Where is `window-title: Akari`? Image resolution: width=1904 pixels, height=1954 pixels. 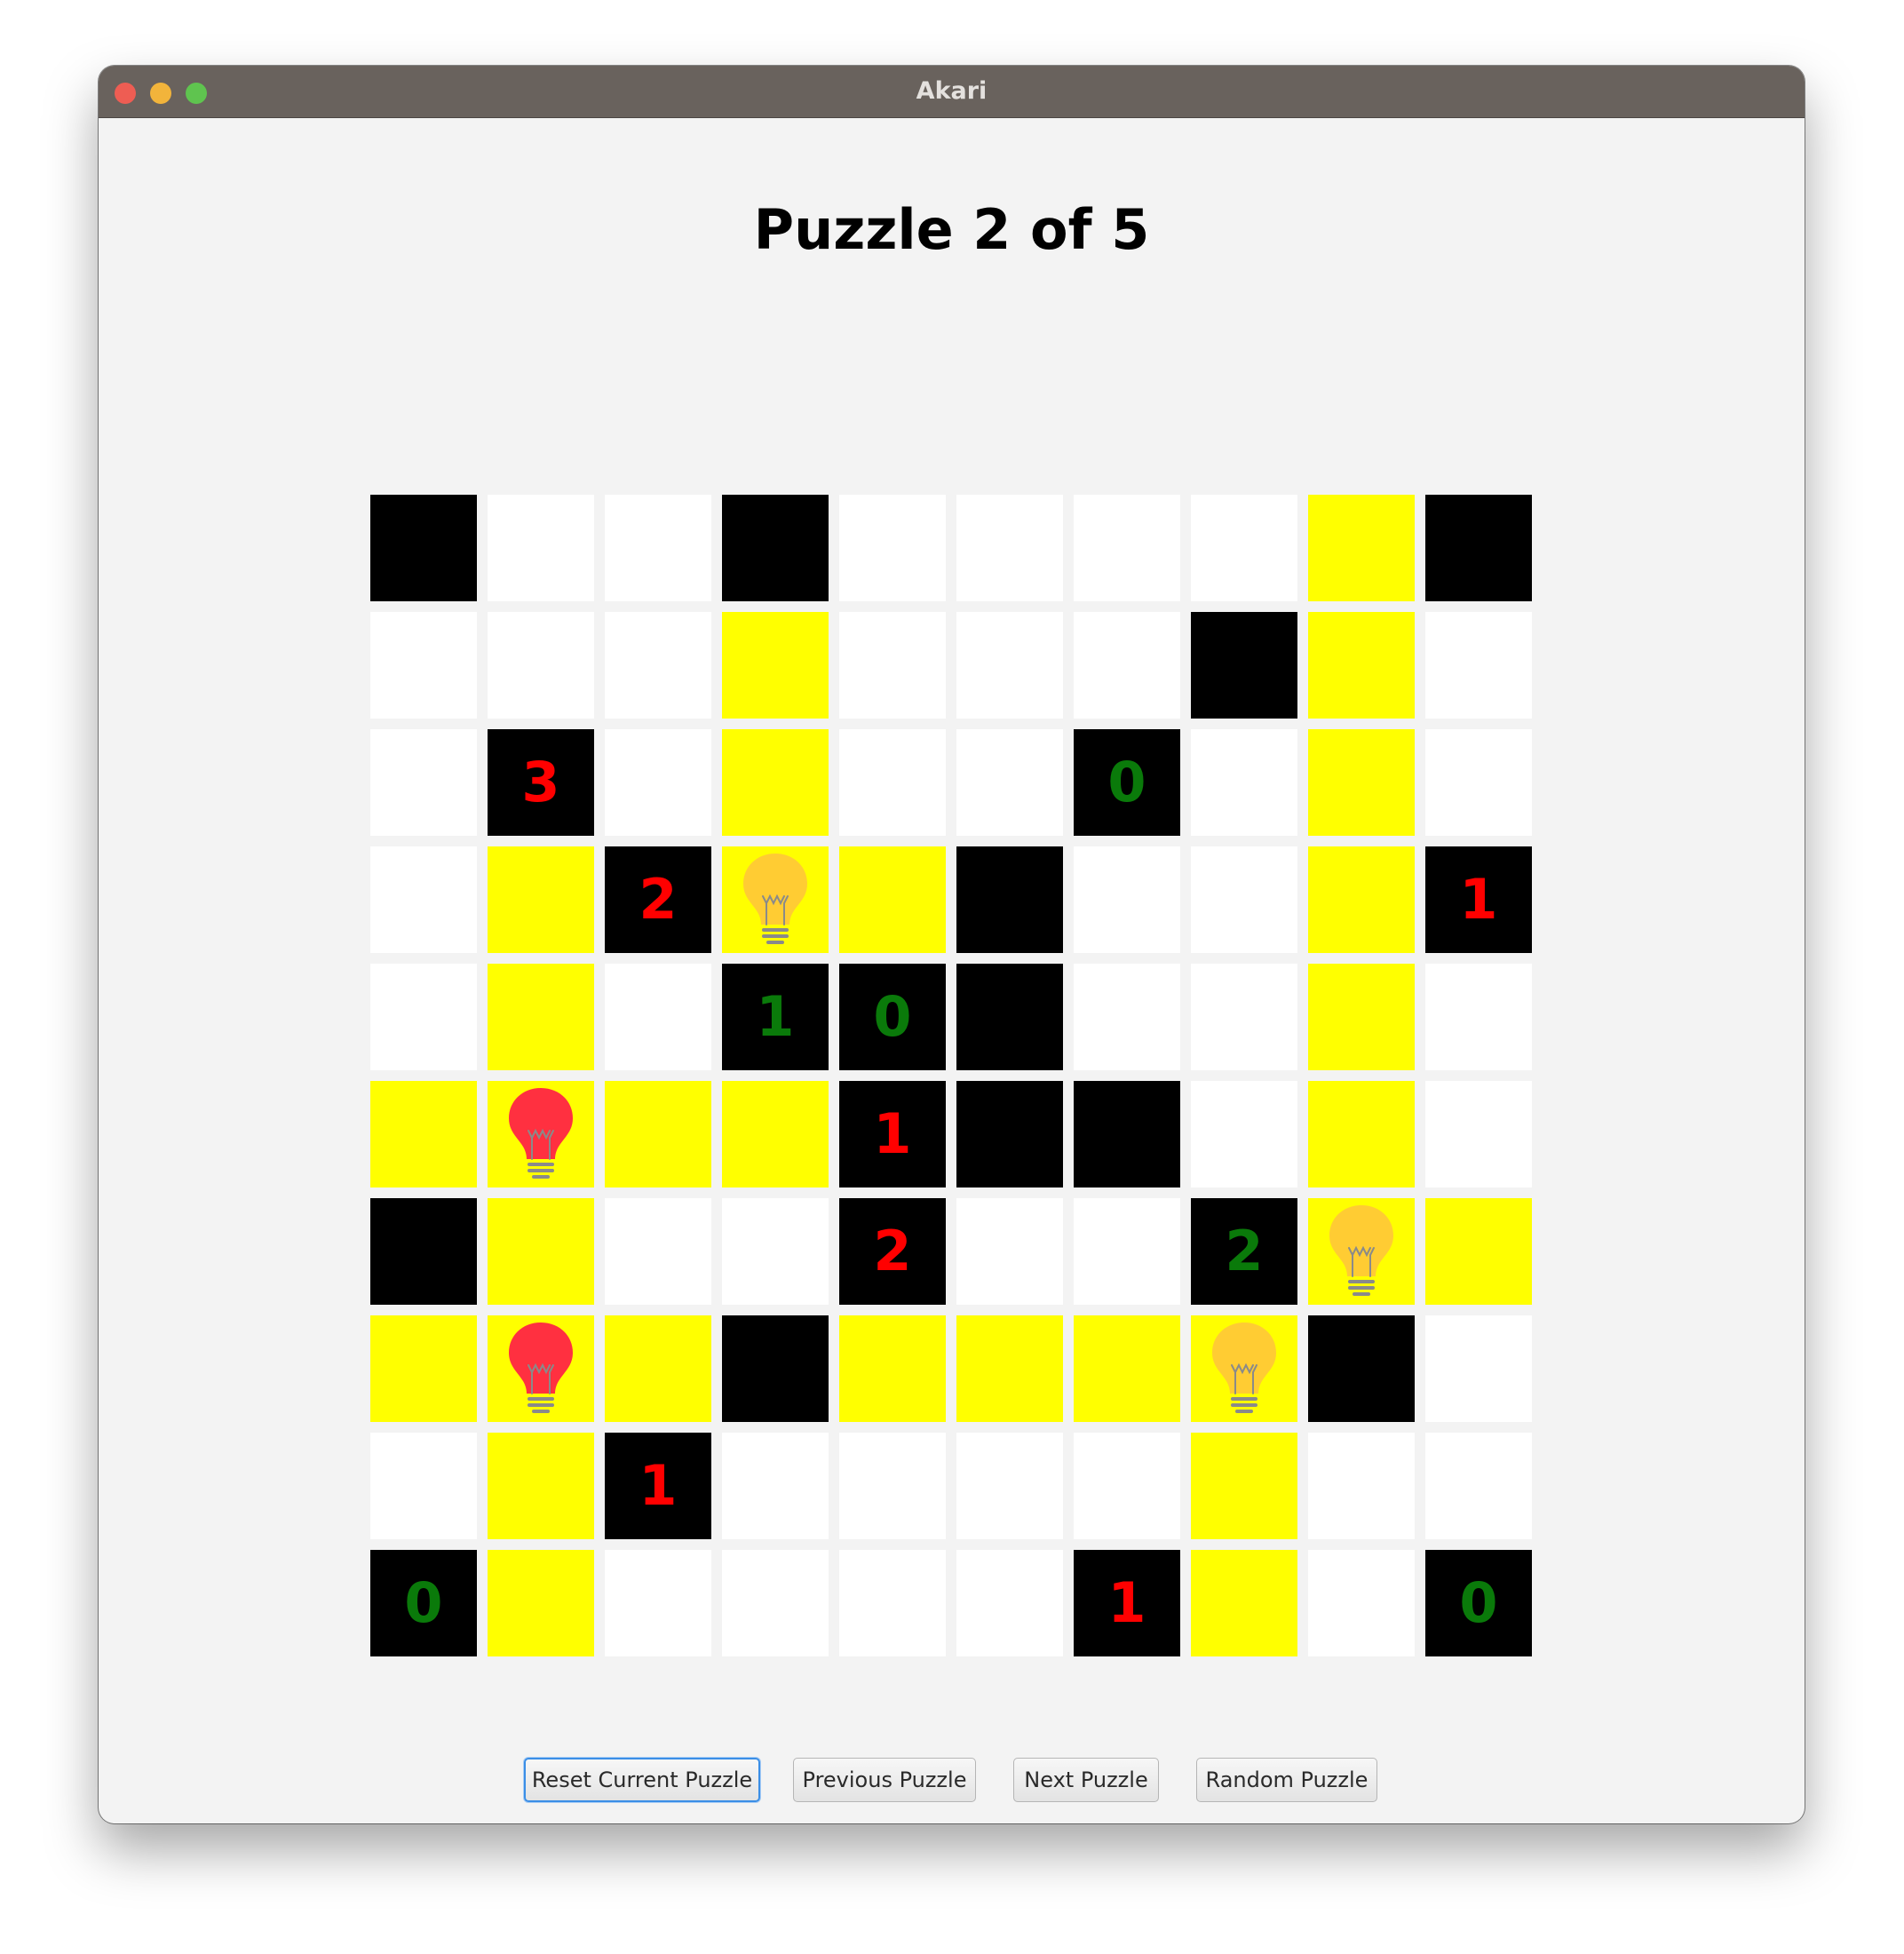 window-title: Akari is located at coordinates (952, 91).